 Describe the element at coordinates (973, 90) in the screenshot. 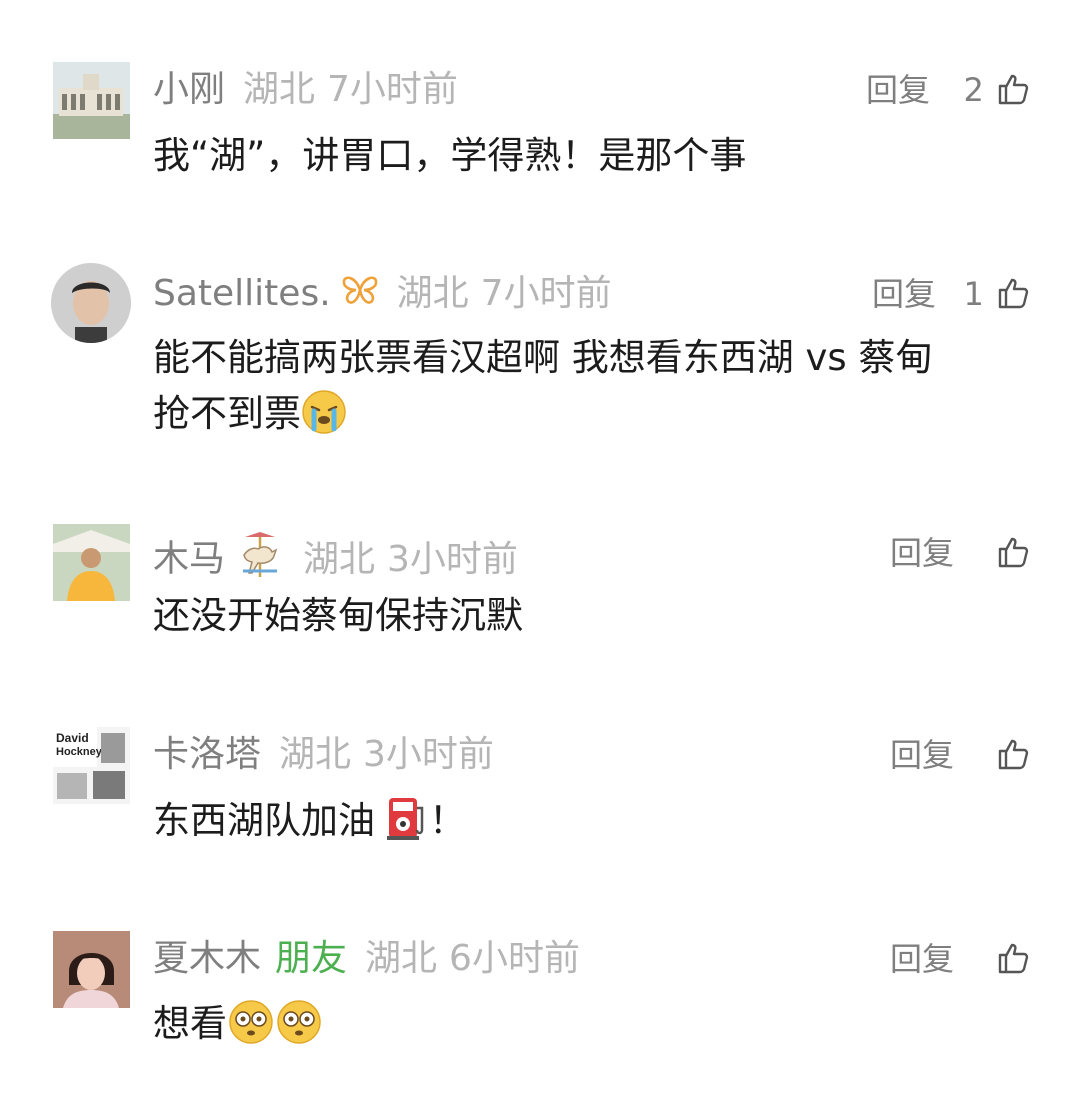

I see `like-count: 2` at that location.